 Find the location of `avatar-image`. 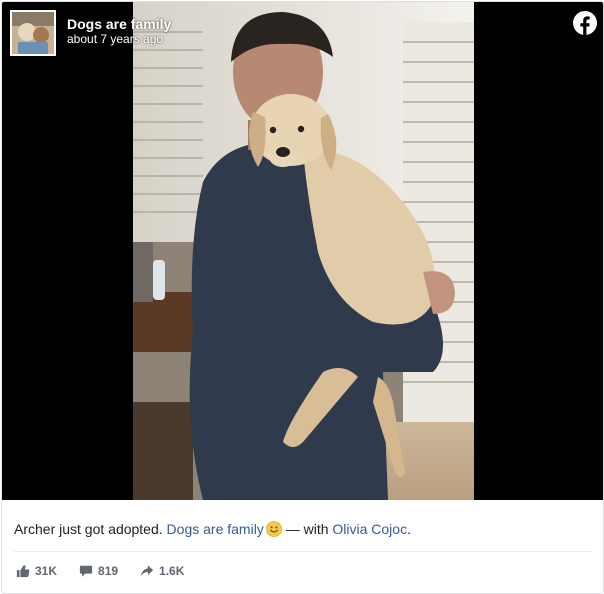

avatar-image is located at coordinates (33, 33).